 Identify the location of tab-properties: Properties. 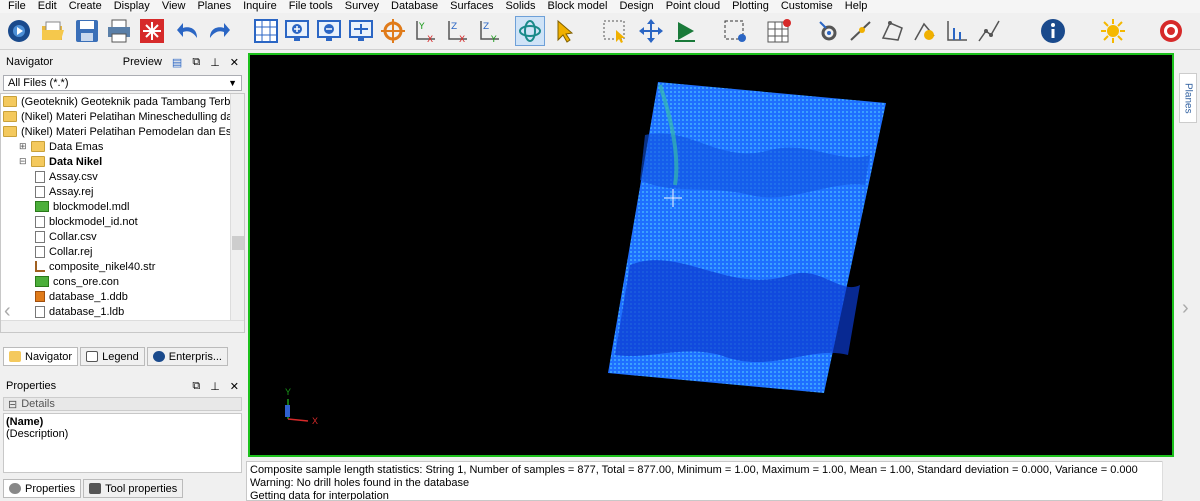
(42, 488).